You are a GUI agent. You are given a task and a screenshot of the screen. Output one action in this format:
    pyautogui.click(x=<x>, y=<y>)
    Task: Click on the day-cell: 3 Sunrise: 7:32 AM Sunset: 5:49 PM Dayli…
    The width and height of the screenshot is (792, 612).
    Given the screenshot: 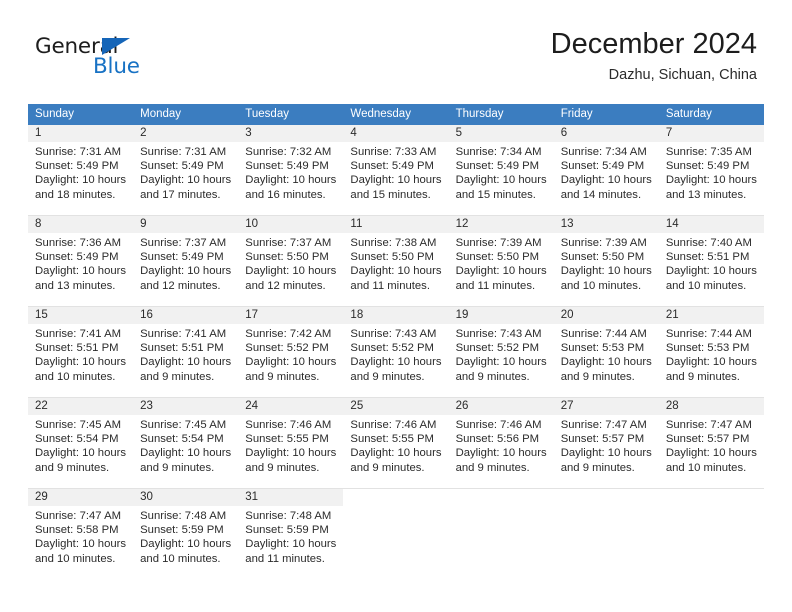 What is the action you would take?
    pyautogui.click(x=291, y=170)
    